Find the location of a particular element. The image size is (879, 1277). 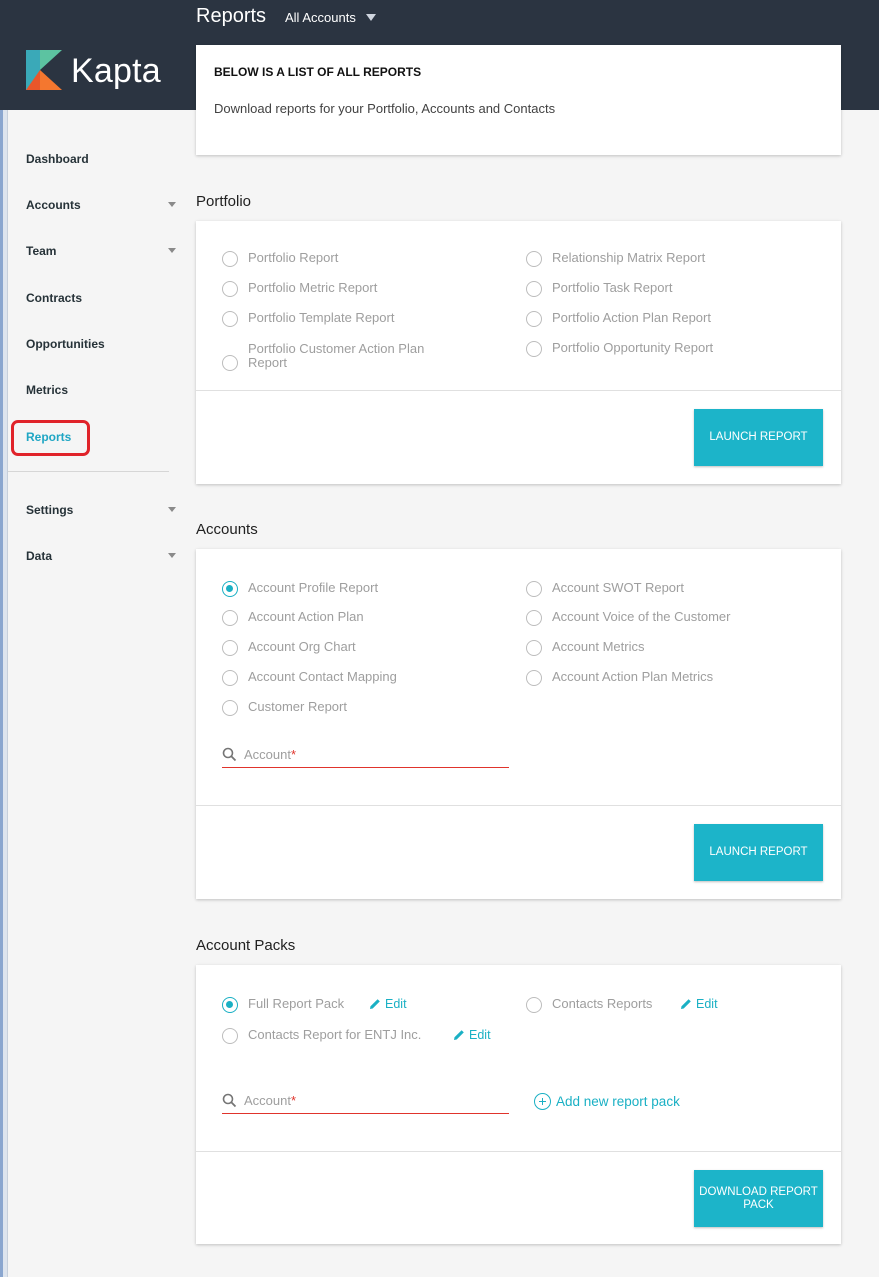

account-filter-dropdown: All Accounts is located at coordinates (330, 17).